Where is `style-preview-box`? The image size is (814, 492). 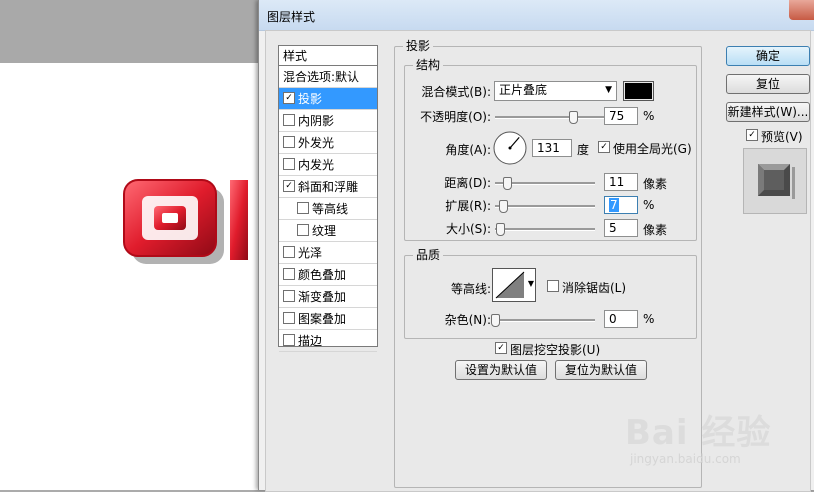 style-preview-box is located at coordinates (775, 181).